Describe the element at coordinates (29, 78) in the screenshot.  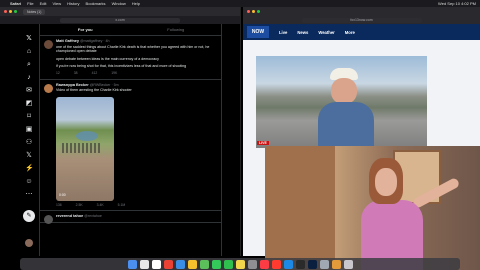
I see `bell-icon: ♪` at that location.